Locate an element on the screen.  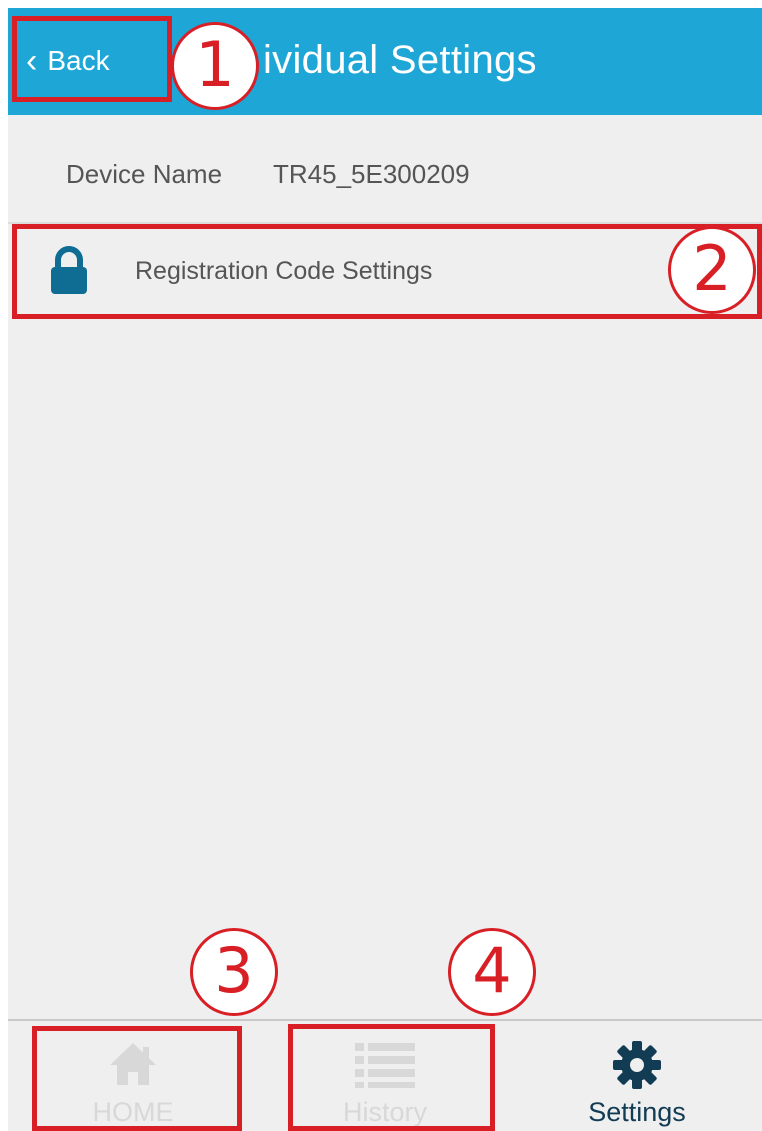
annotation-box-history is located at coordinates (391, 1077).